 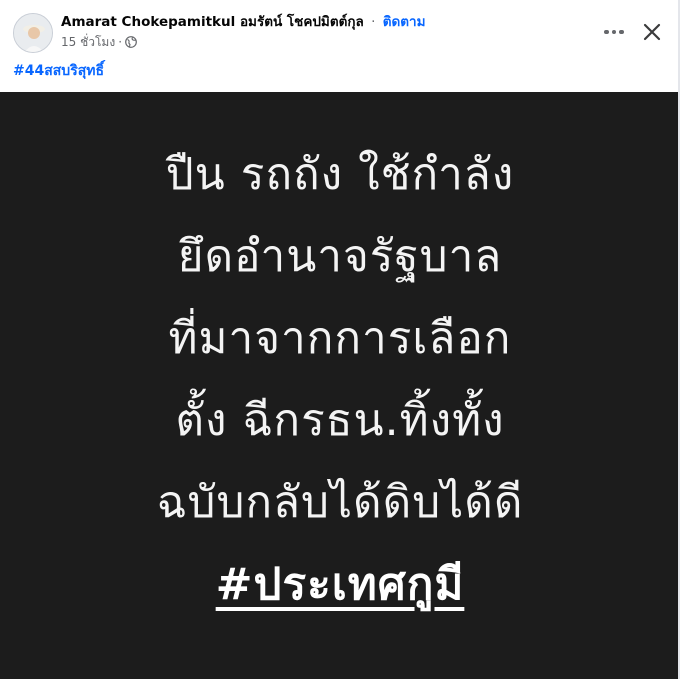 I want to click on follow-button: ติดตาม, so click(x=404, y=22).